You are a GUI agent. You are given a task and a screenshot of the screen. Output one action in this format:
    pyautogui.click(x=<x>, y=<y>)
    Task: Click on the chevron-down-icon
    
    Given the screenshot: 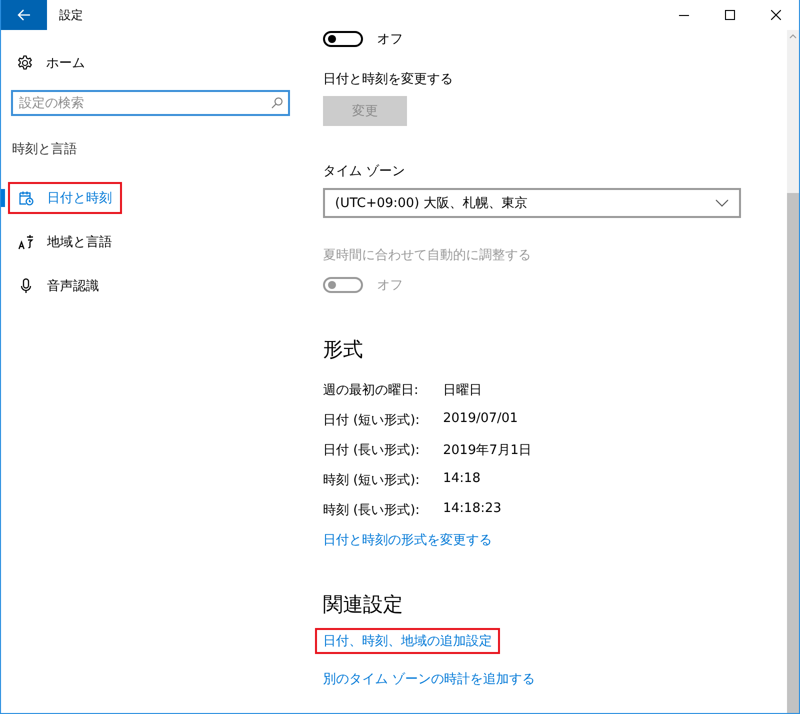 What is the action you would take?
    pyautogui.click(x=722, y=203)
    